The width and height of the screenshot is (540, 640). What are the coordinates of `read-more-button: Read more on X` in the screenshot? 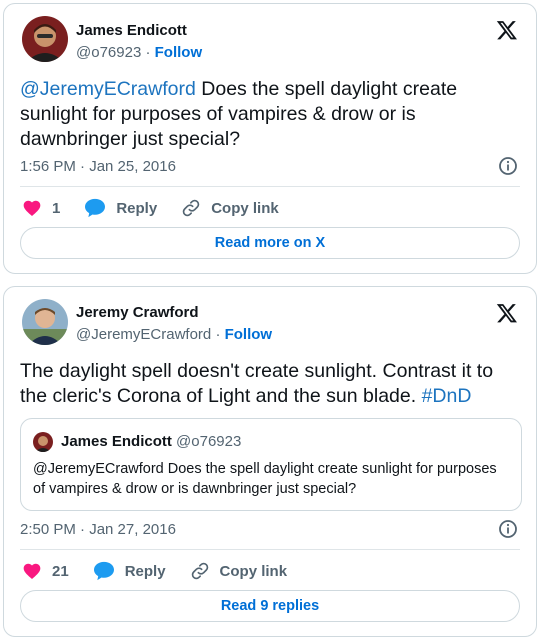 It's located at (270, 243).